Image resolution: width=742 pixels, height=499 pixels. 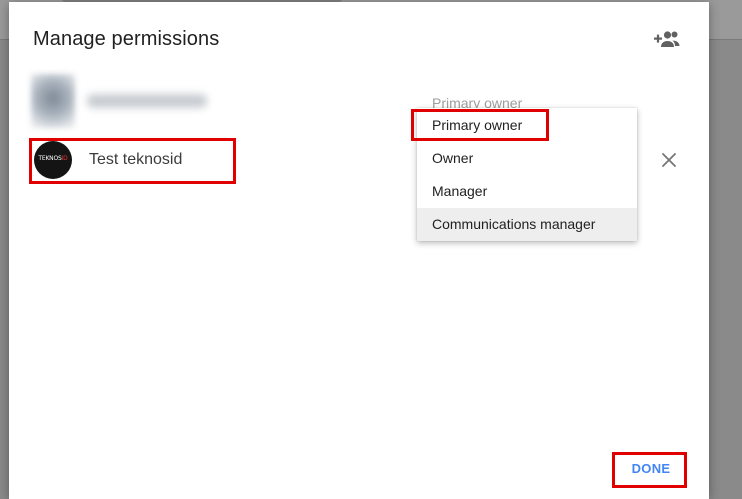 I want to click on avatar, so click(x=53, y=101).